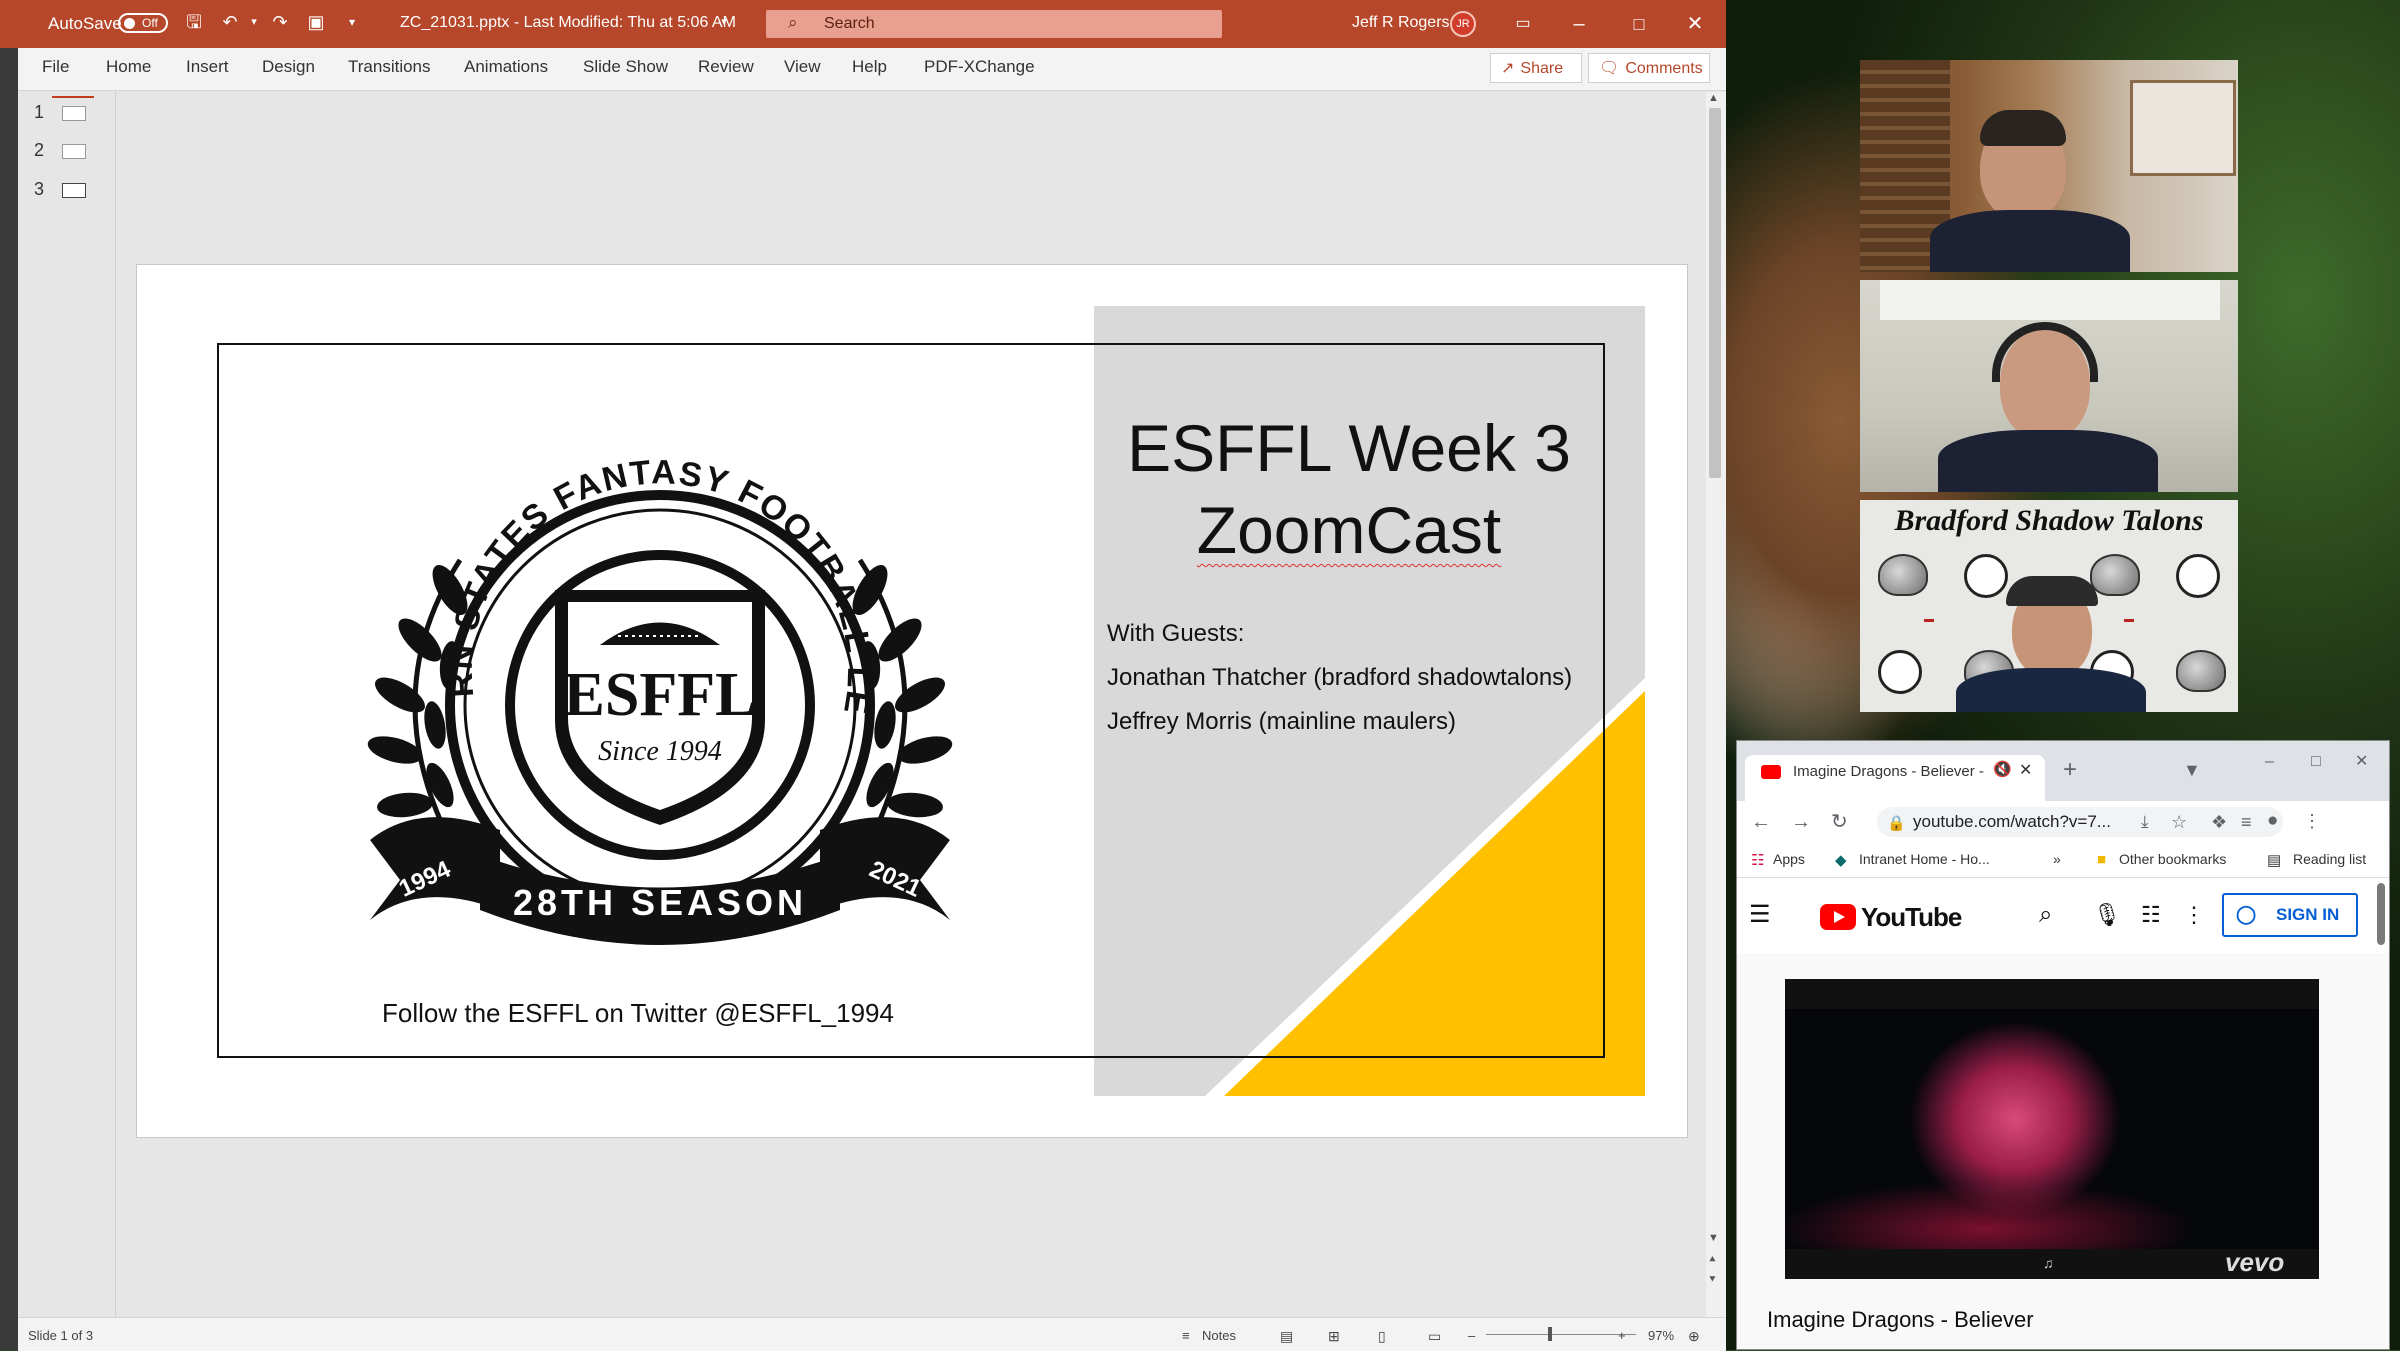  What do you see at coordinates (1838, 917) in the screenshot?
I see `youtube-logo-icon` at bounding box center [1838, 917].